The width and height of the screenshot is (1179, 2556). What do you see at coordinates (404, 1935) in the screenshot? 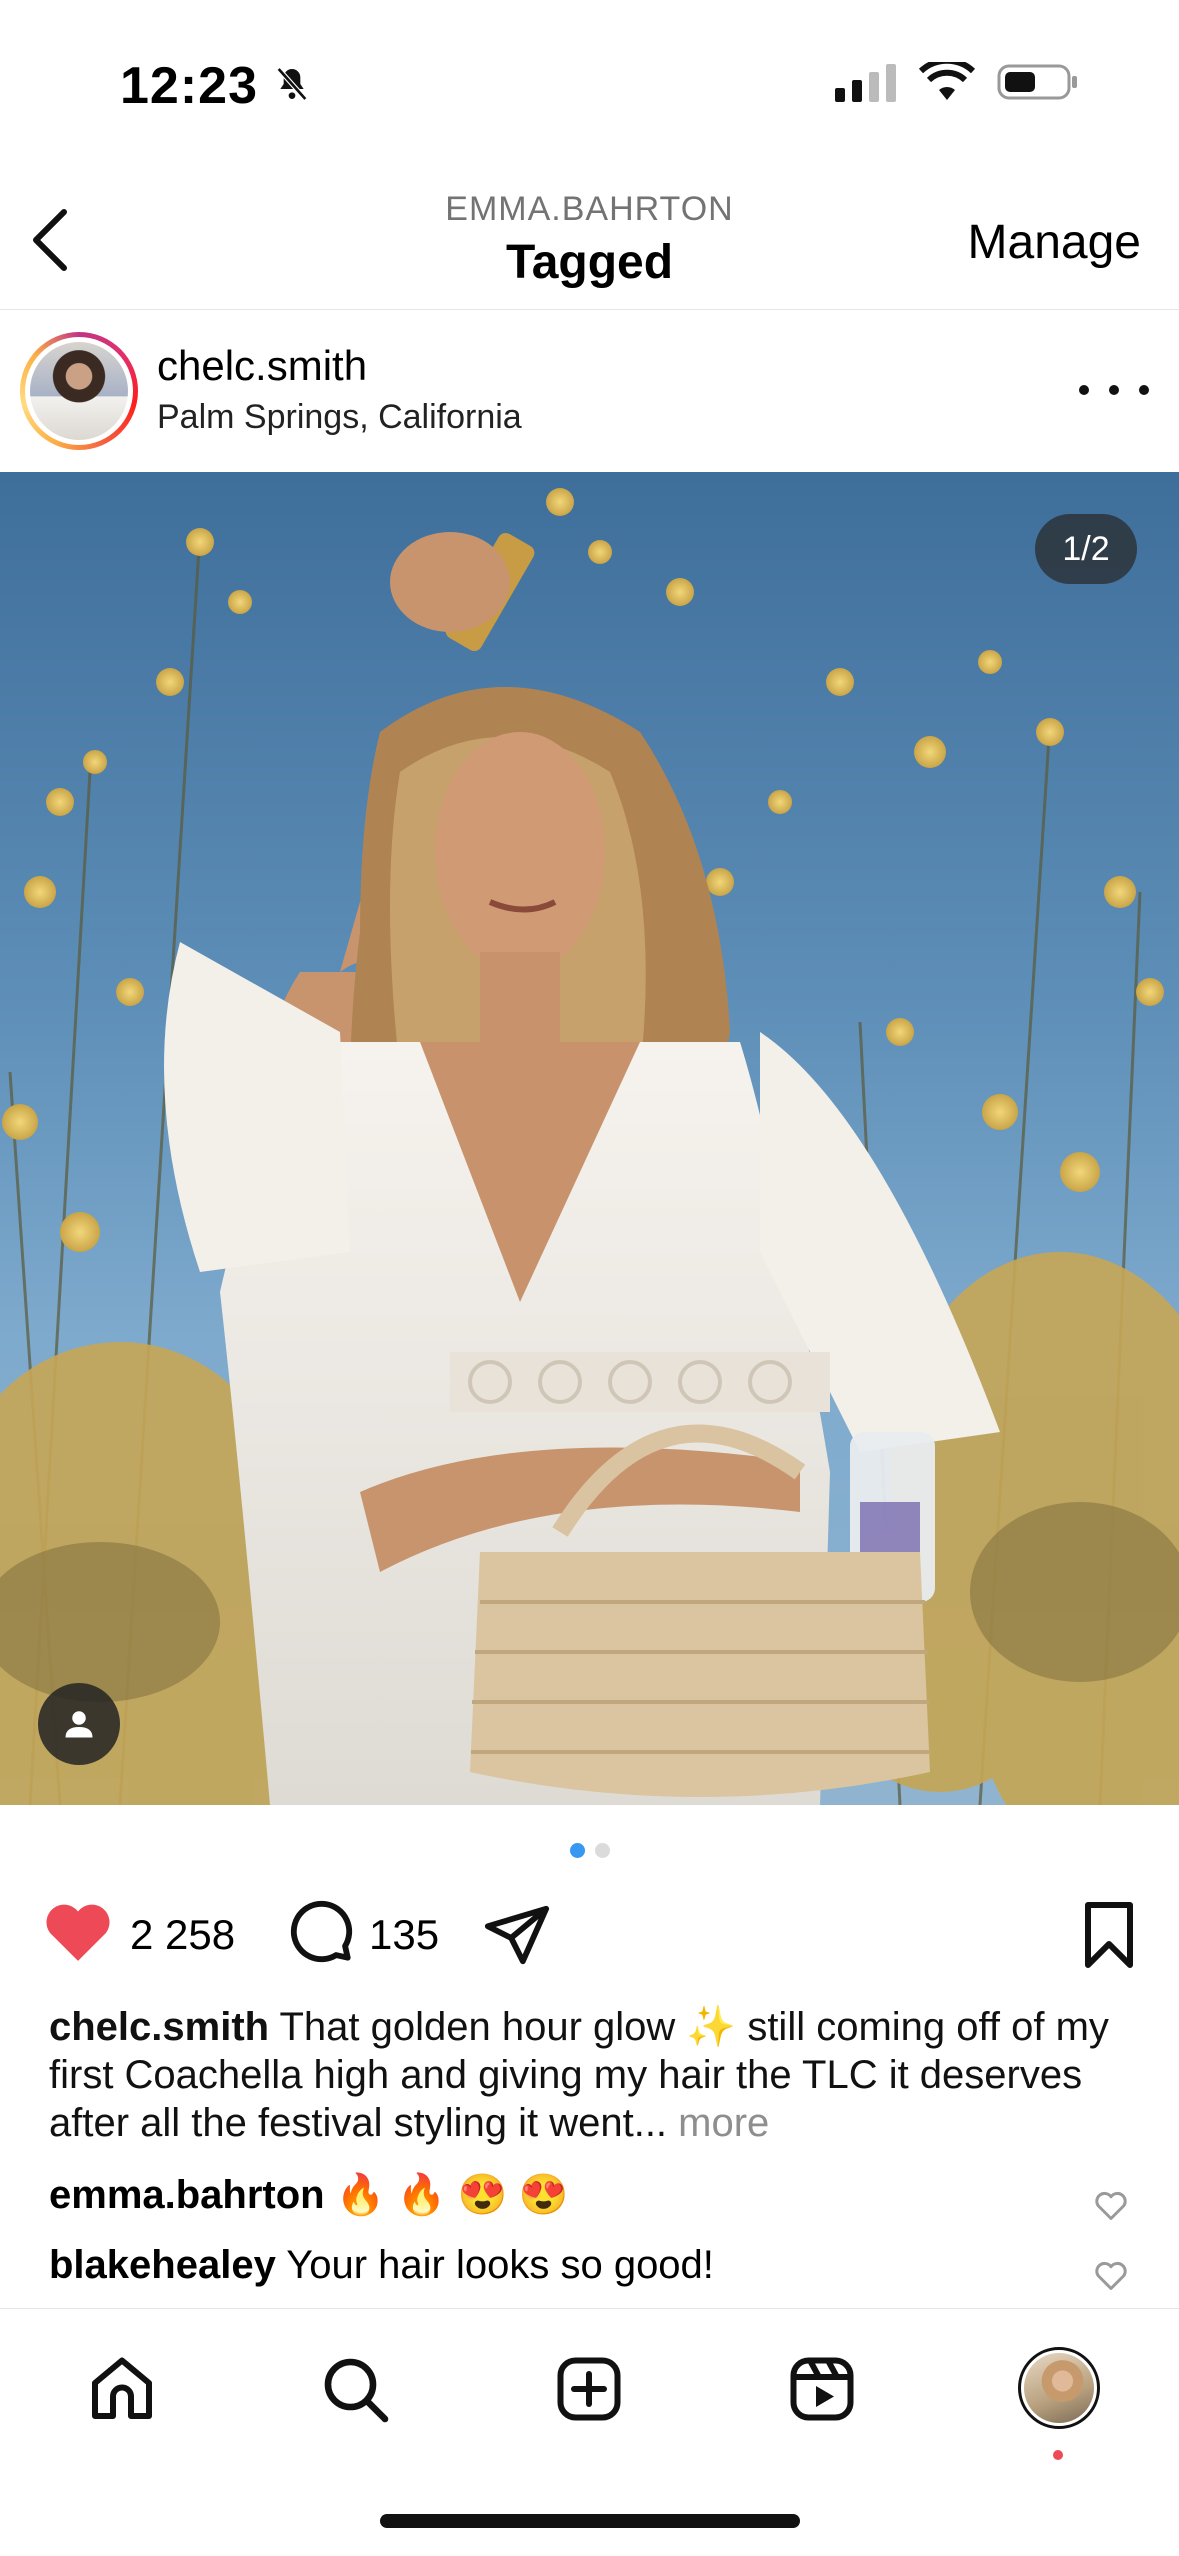
I see `comment-count: 135` at bounding box center [404, 1935].